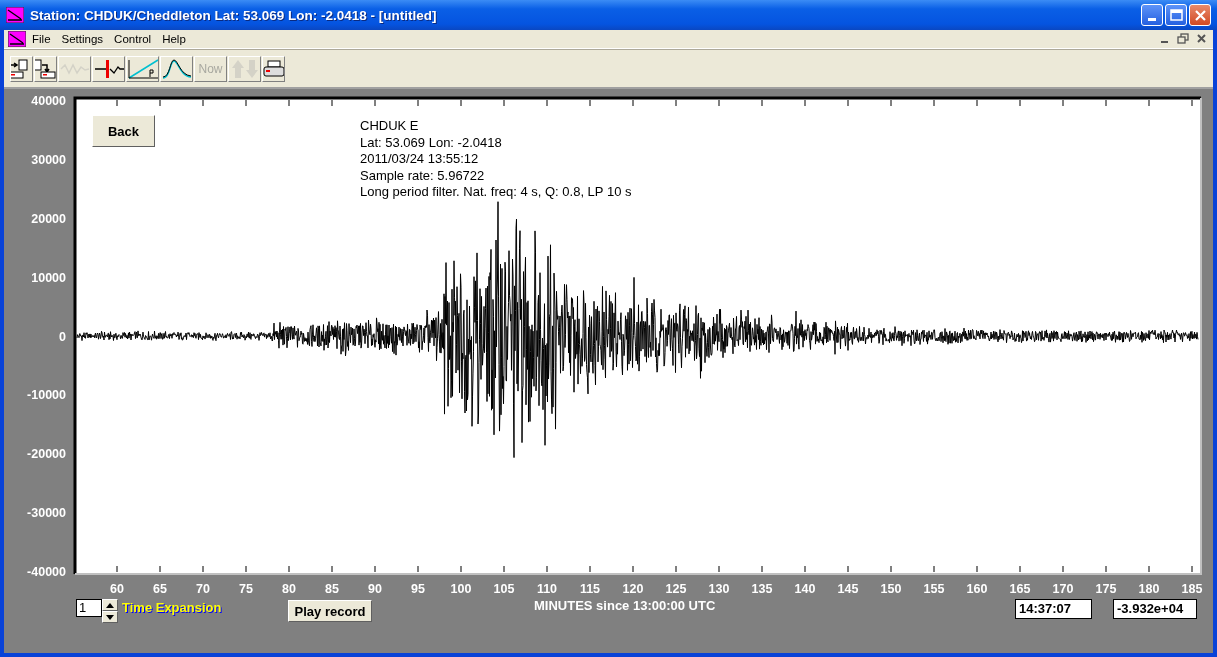 Image resolution: width=1217 pixels, height=657 pixels. Describe the element at coordinates (1176, 15) in the screenshot. I see `maximize-button` at that location.